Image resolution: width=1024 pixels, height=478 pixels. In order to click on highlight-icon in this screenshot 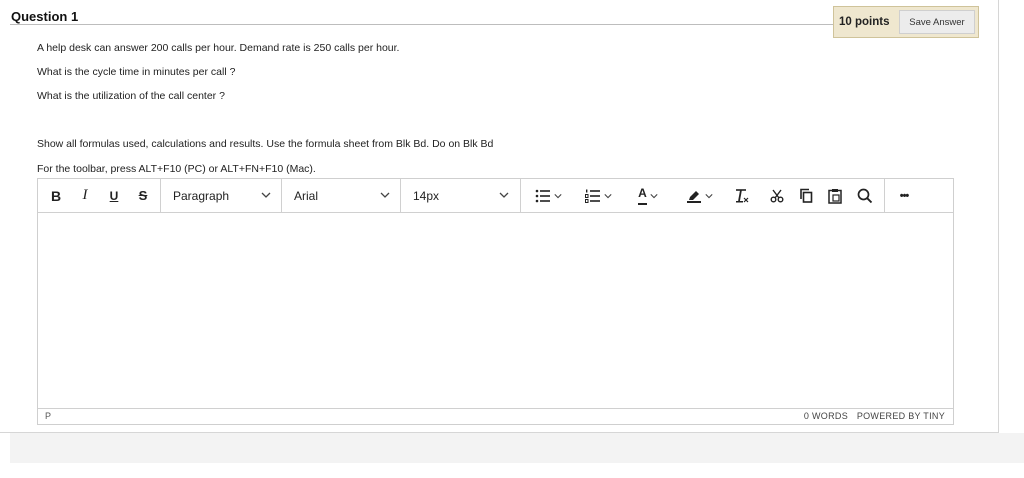, I will do `click(693, 196)`.